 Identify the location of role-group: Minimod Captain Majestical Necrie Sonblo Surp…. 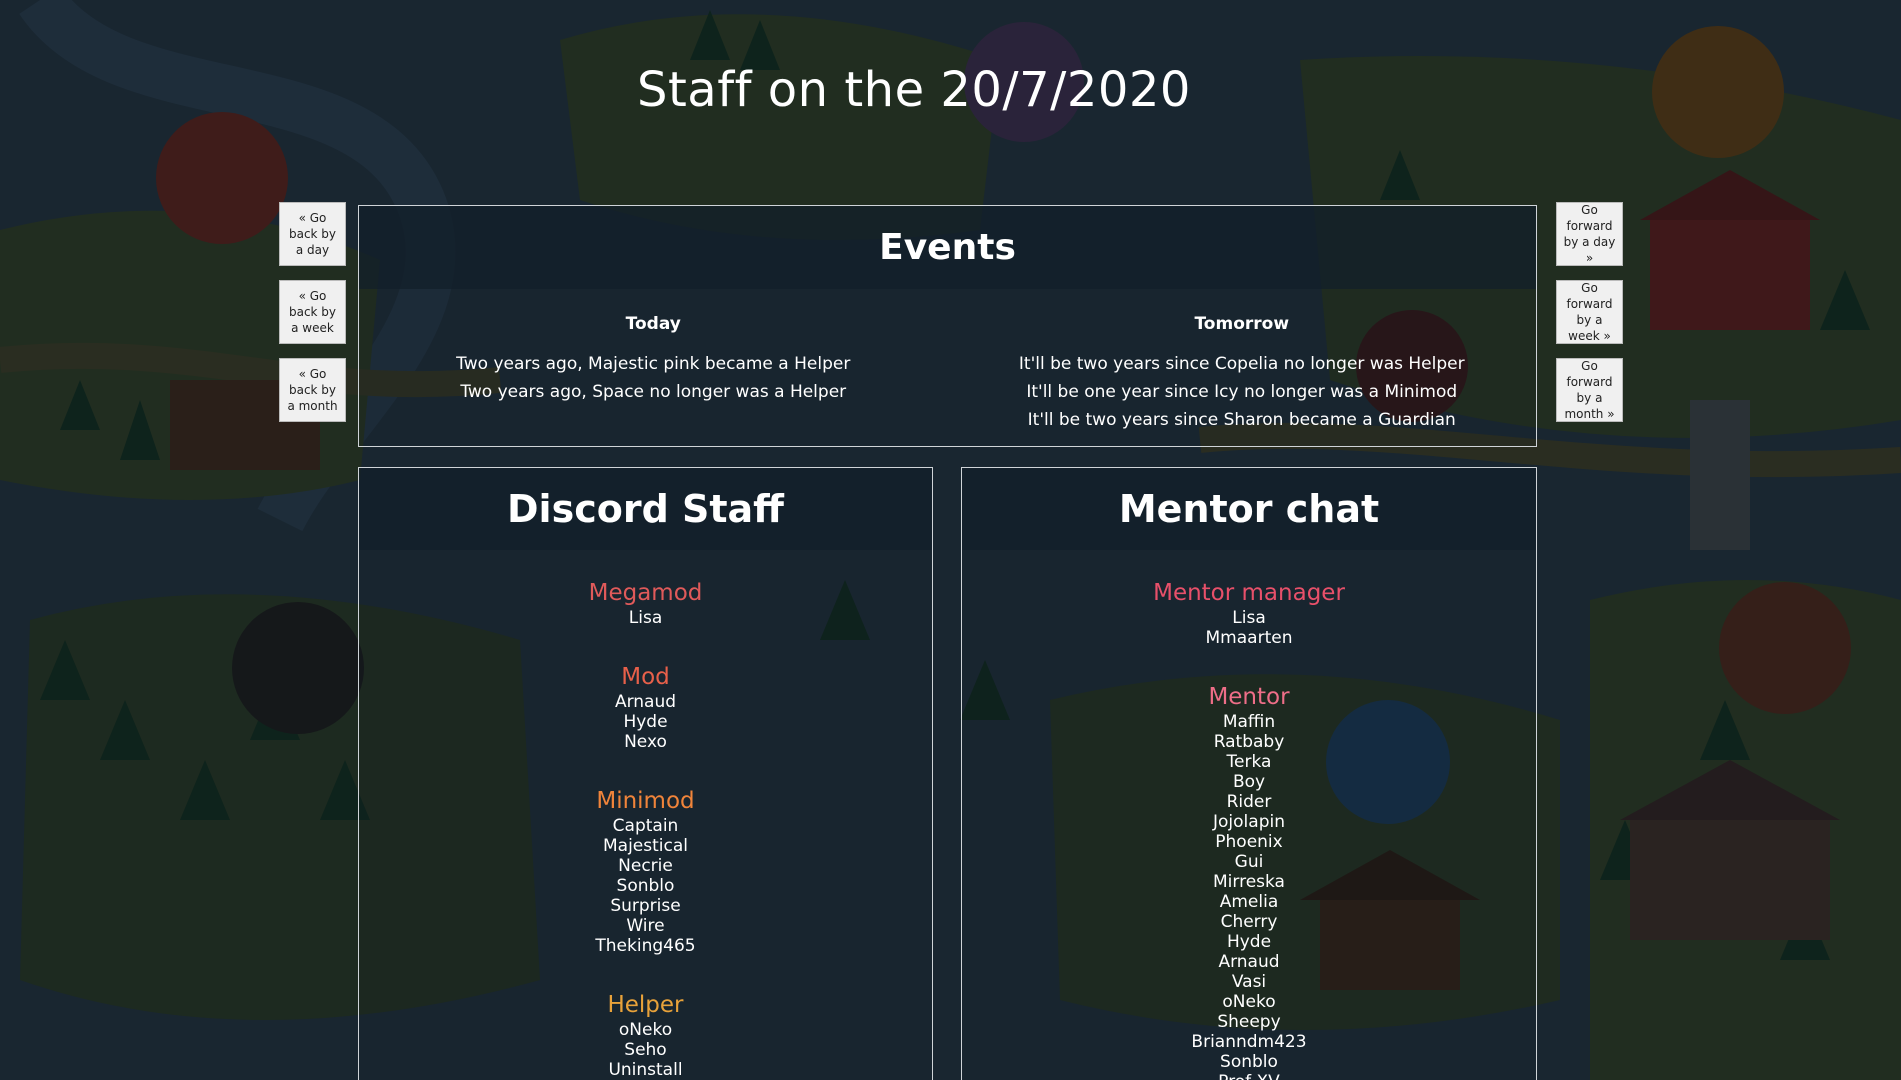
(645, 871).